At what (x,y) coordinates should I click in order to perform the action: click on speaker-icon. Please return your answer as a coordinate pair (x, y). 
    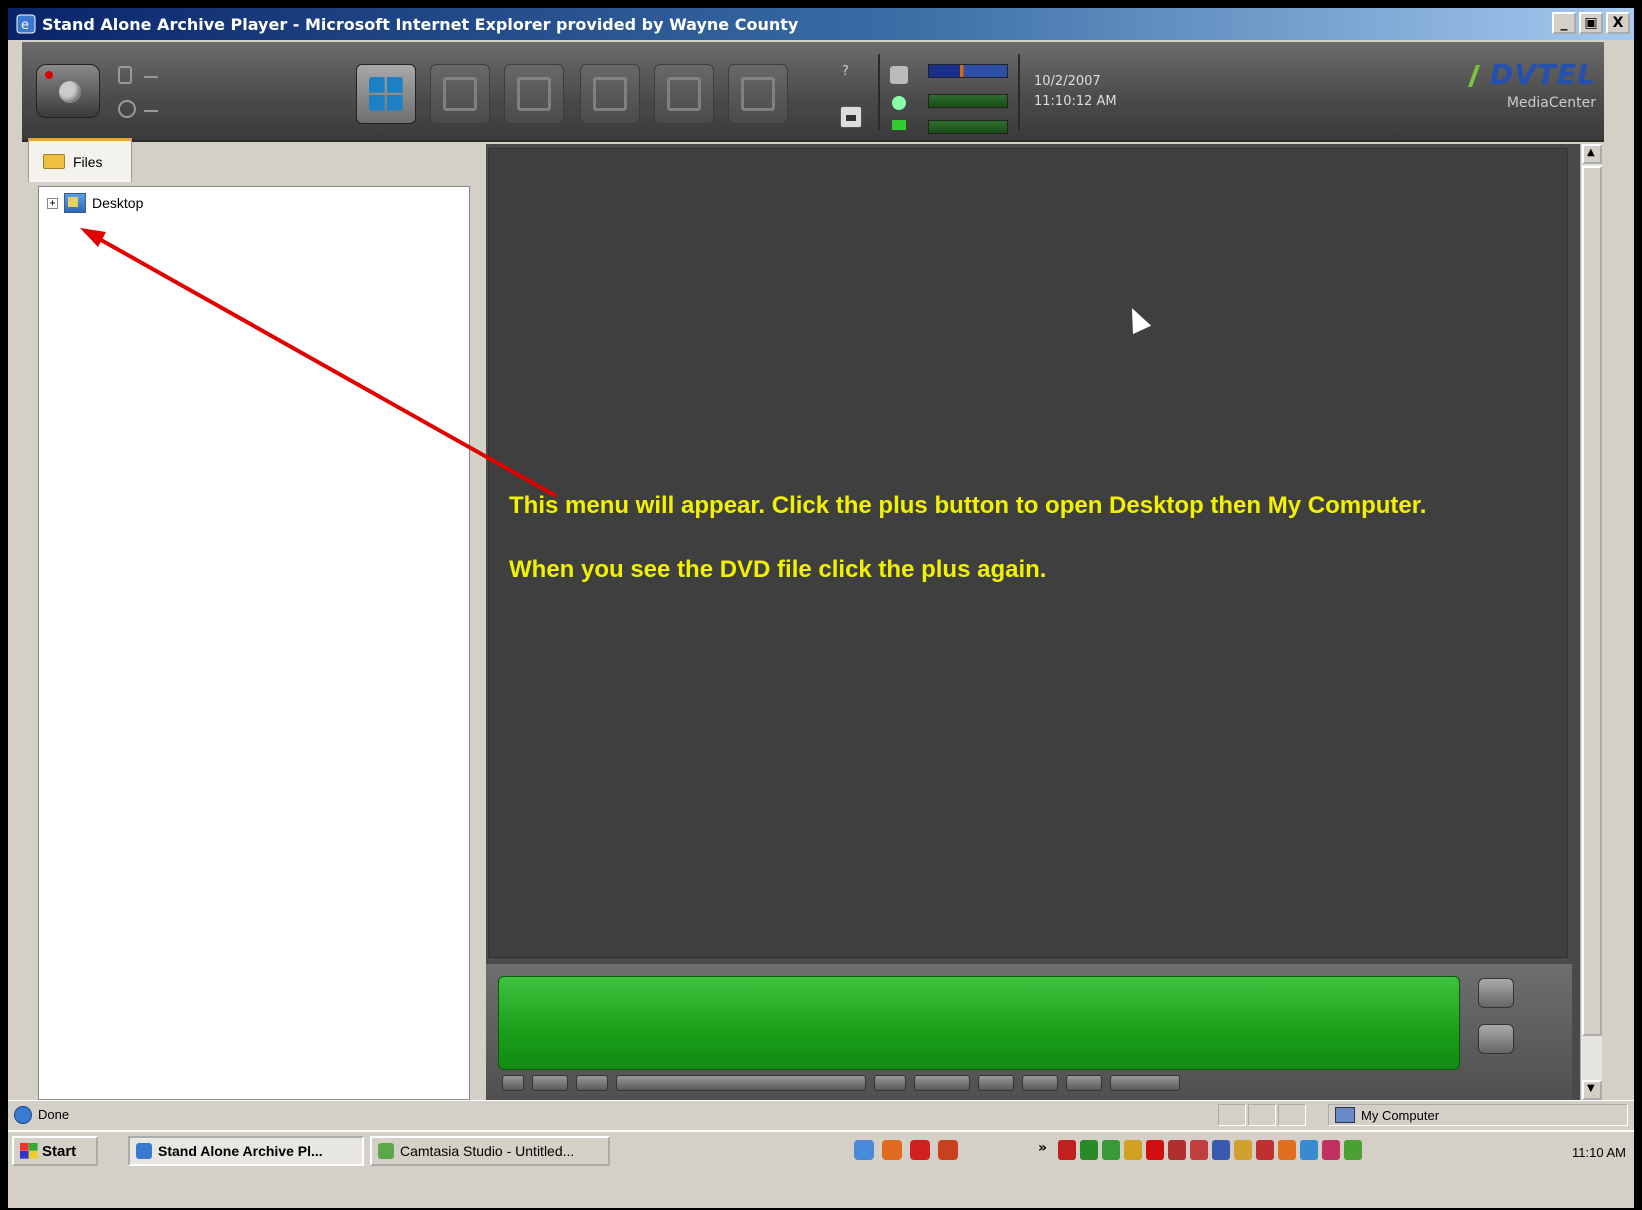
    Looking at the image, I should click on (899, 75).